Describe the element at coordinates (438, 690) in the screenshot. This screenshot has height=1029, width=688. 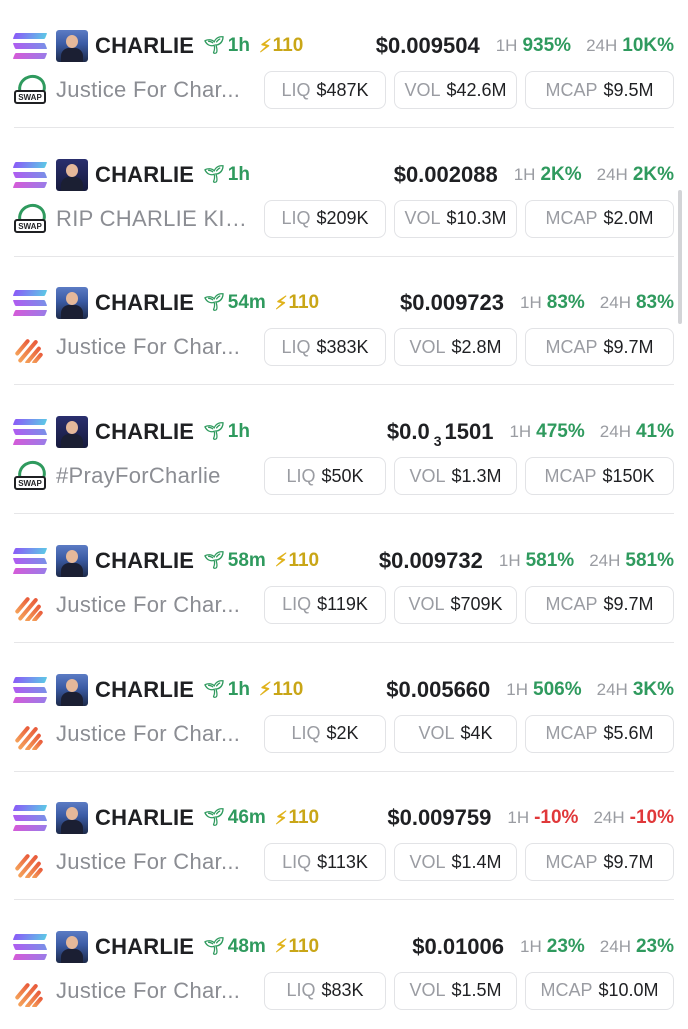
I see `token-price: $0.005660` at that location.